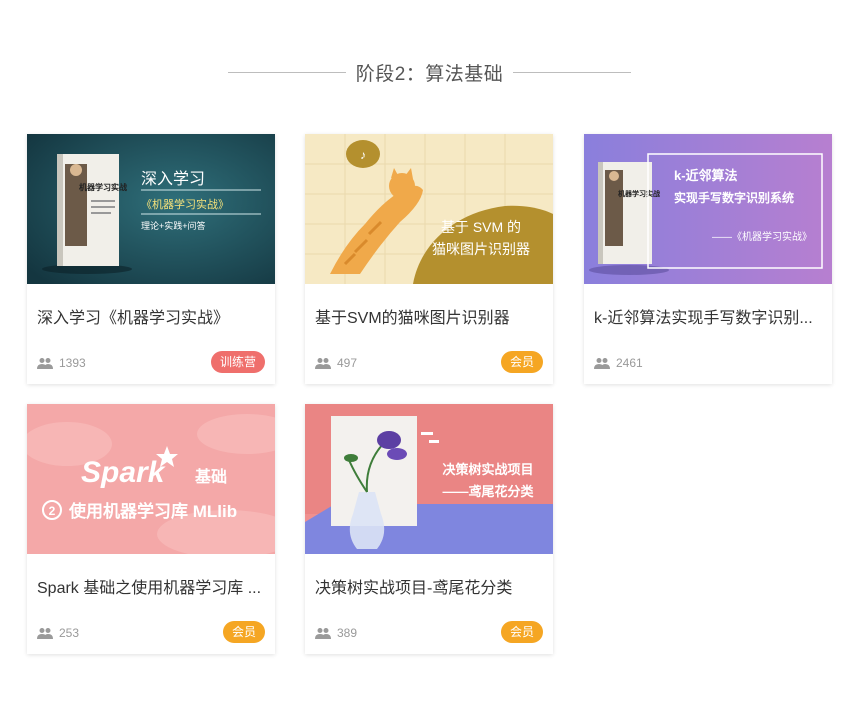  What do you see at coordinates (69, 633) in the screenshot?
I see `student-count-value: 253` at bounding box center [69, 633].